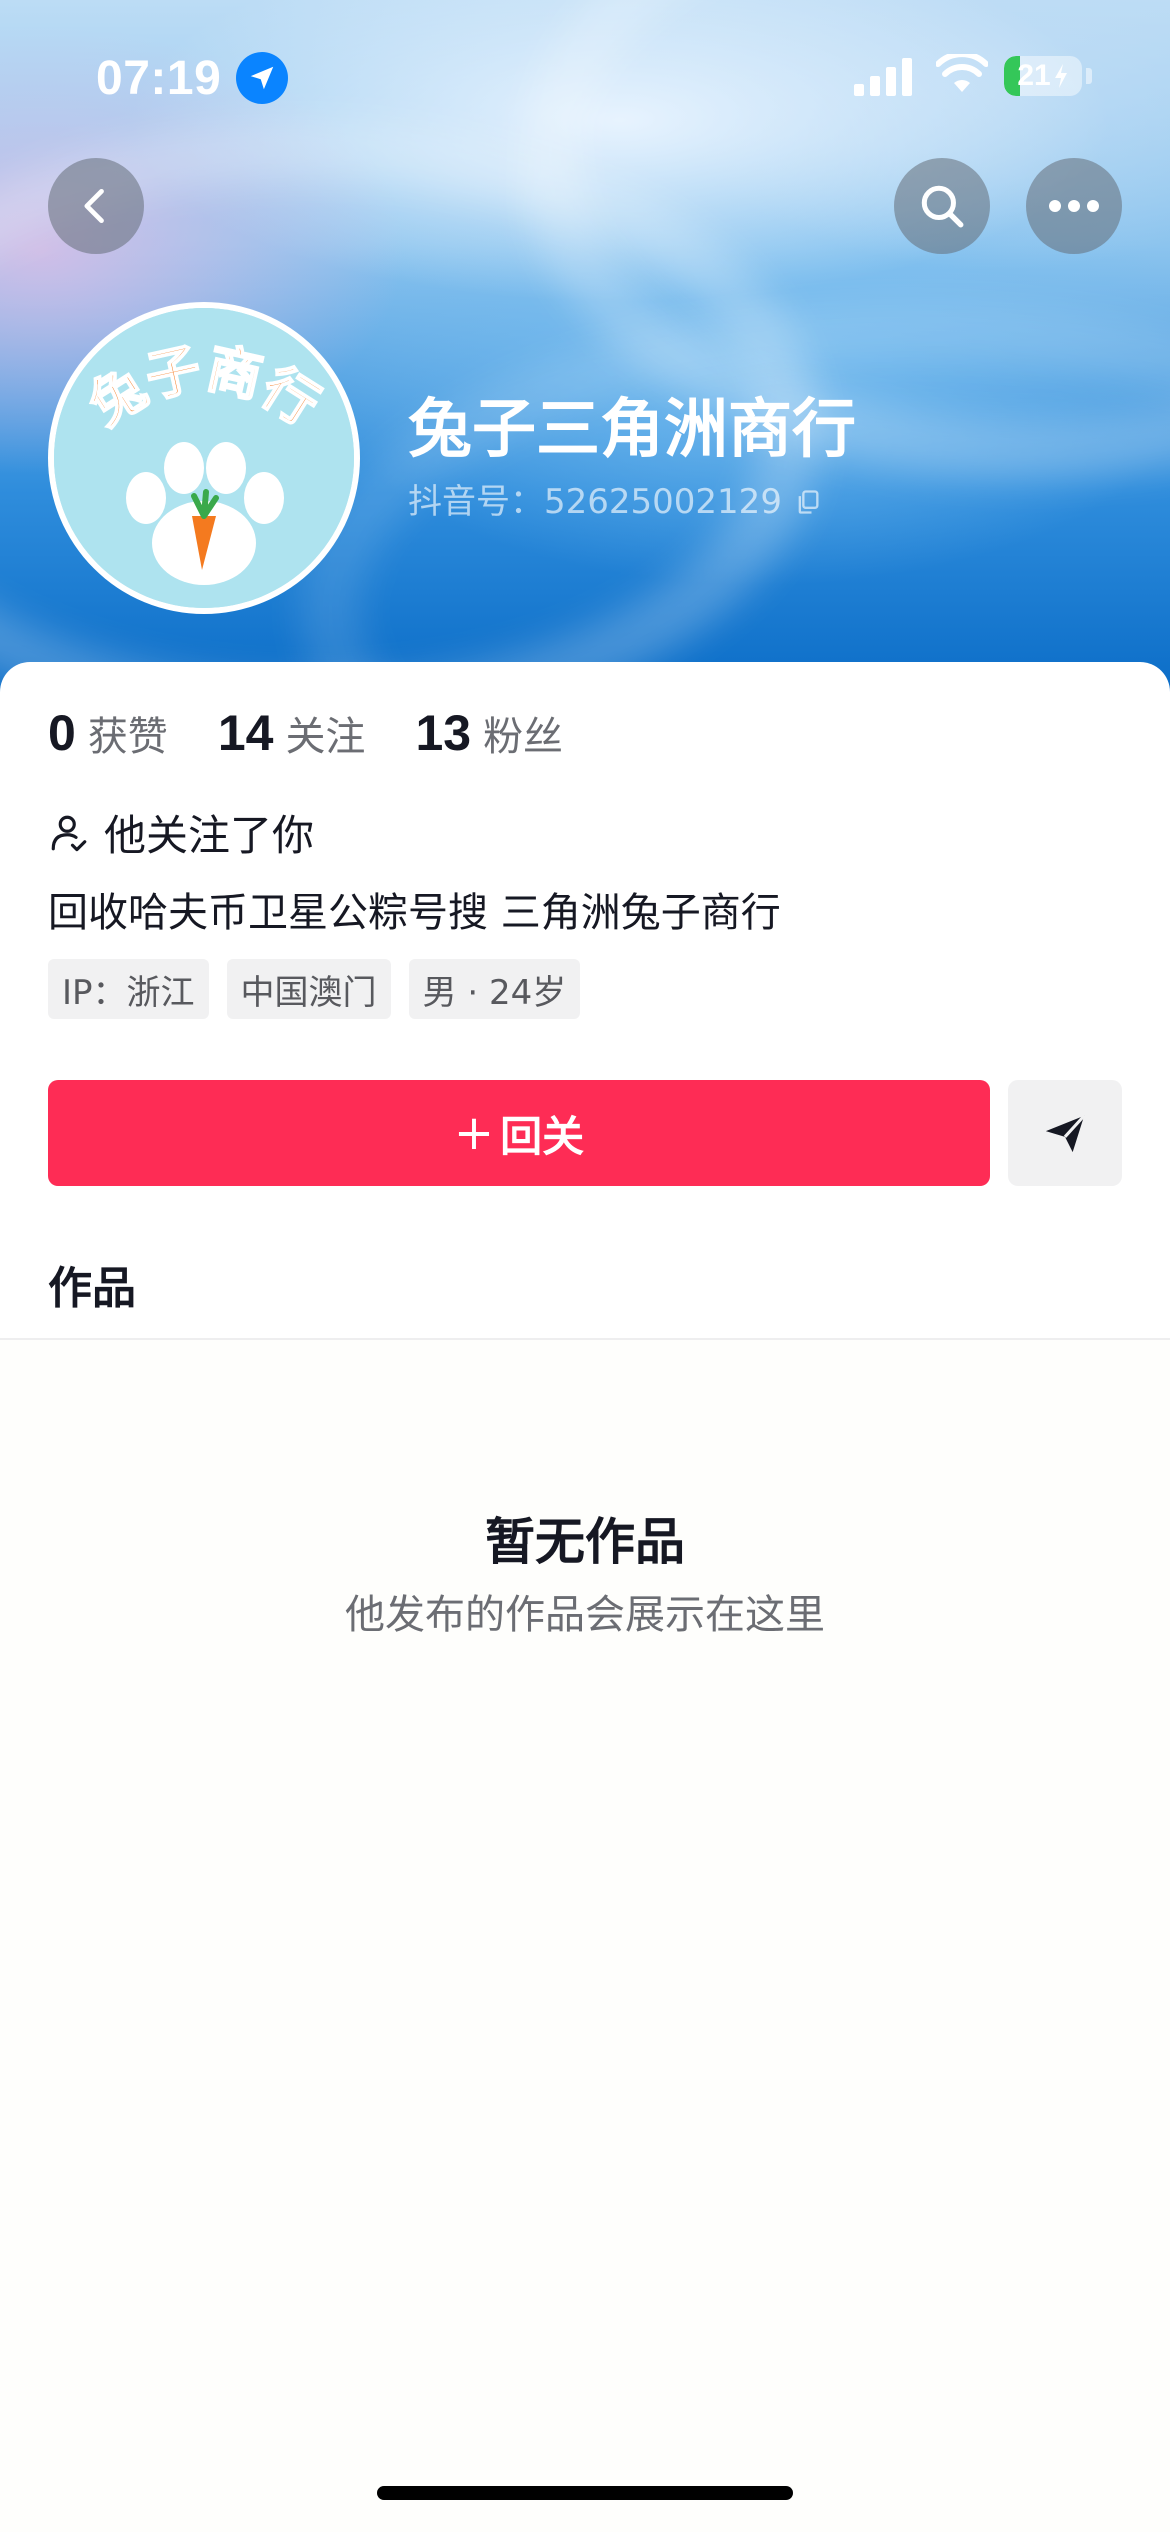  Describe the element at coordinates (1089, 76) in the screenshot. I see `battery-nub` at that location.